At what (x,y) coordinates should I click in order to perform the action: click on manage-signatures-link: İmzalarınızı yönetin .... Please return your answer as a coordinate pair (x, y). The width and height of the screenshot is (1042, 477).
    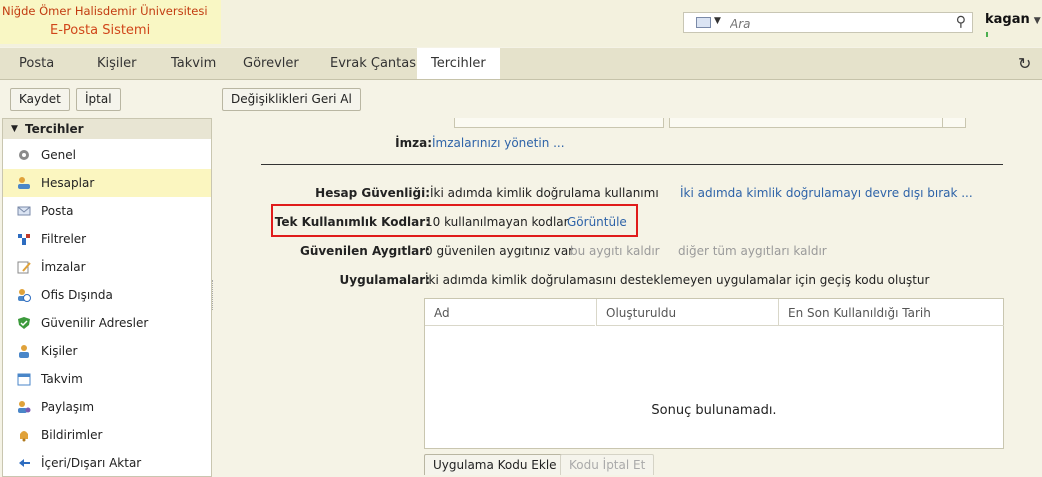
    Looking at the image, I should click on (498, 143).